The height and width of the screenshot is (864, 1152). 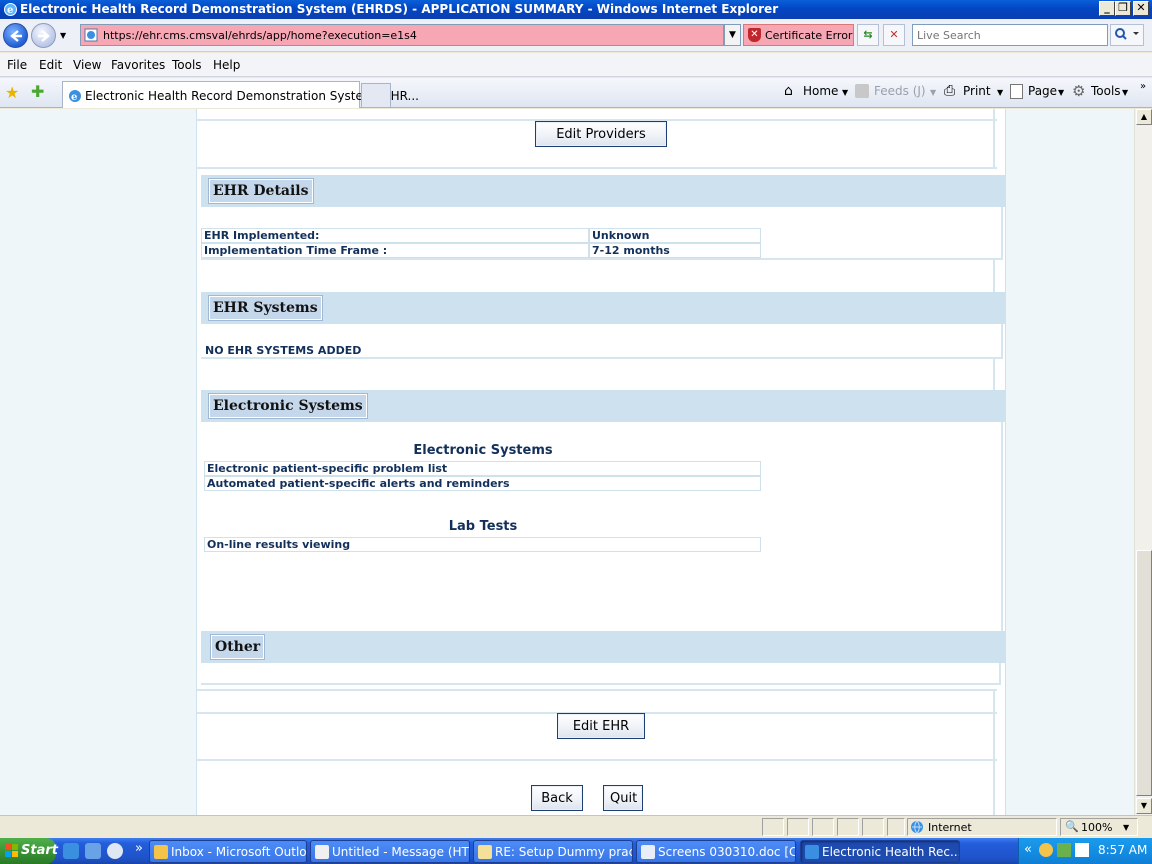 I want to click on edit-ehr-button: Edit EHR, so click(x=601, y=726).